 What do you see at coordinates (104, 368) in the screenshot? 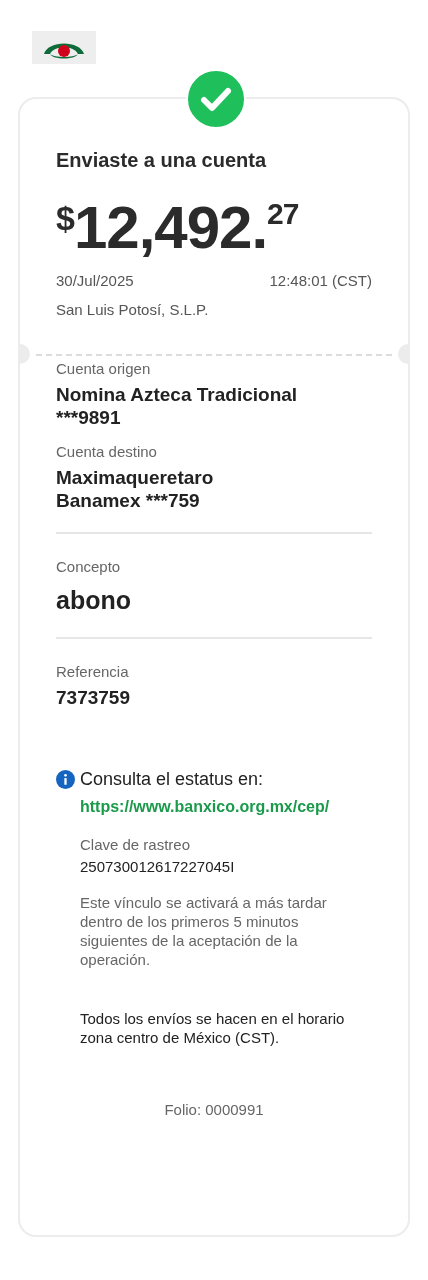
I see `field-label: Cuenta origen` at bounding box center [104, 368].